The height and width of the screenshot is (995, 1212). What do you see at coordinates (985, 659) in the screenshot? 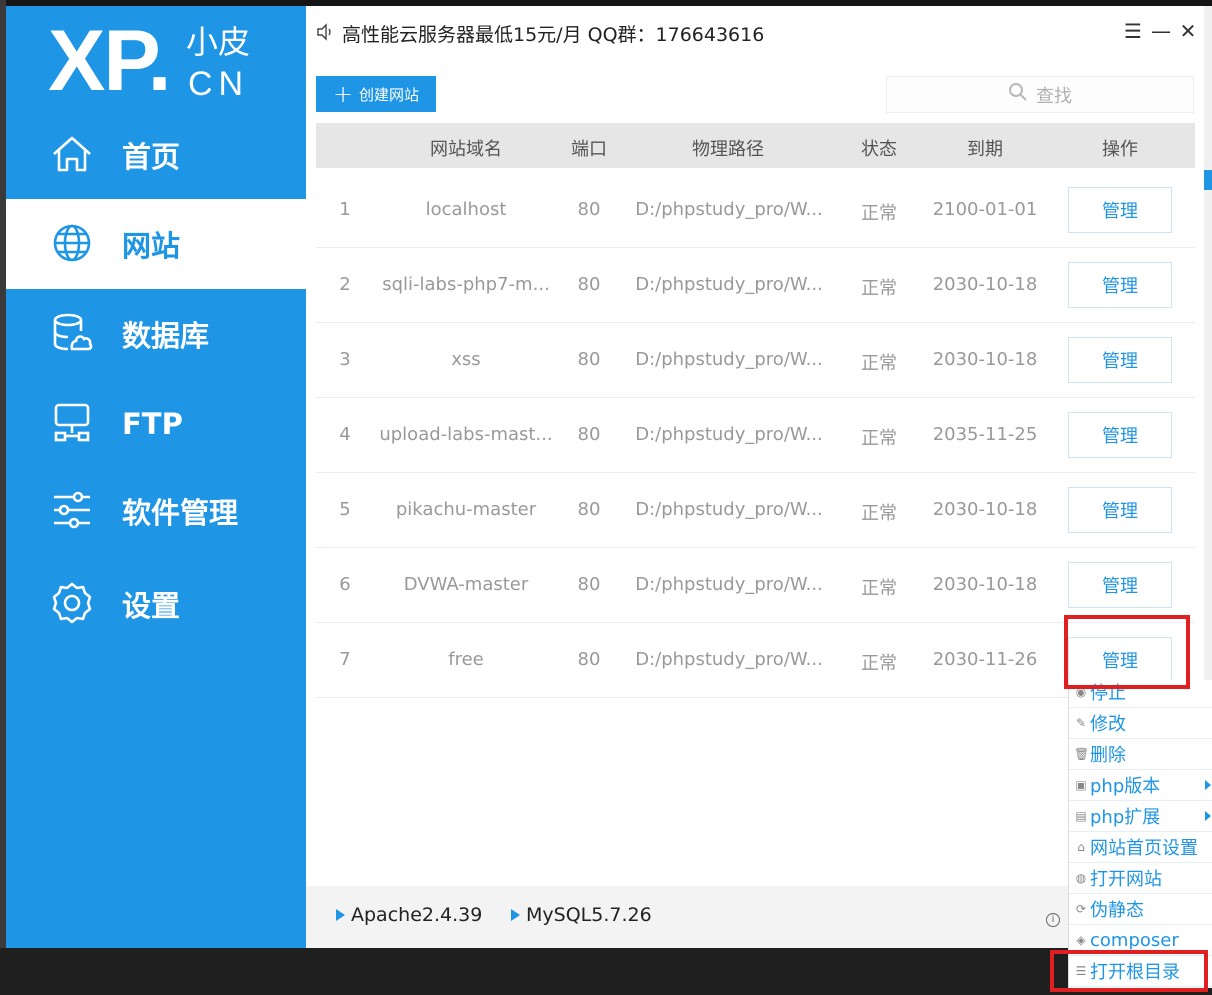
I see `cell-expiry: 2030-11-26` at bounding box center [985, 659].